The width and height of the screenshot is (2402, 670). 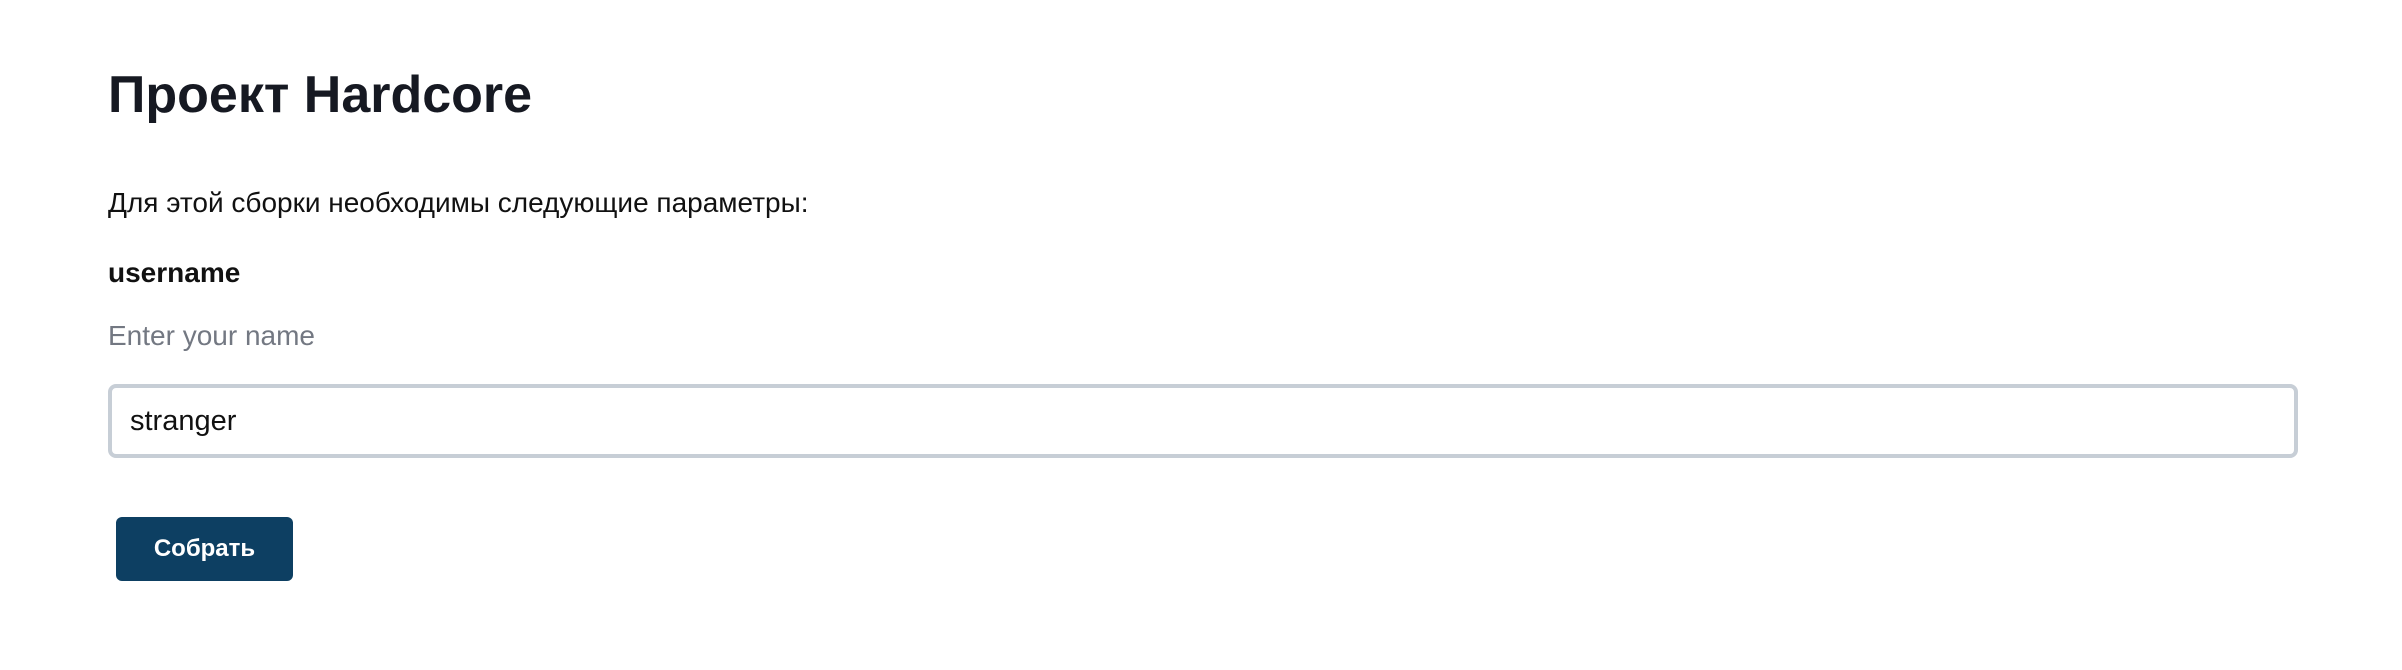 I want to click on username-help-text: Enter your name, so click(x=211, y=335).